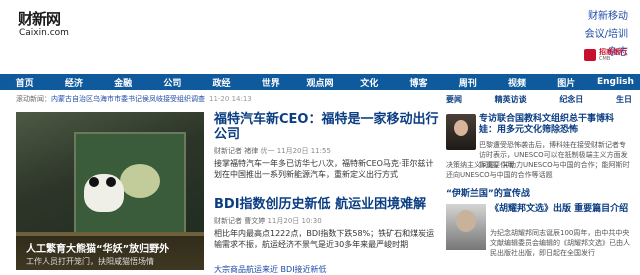 The width and height of the screenshot is (640, 275). Describe the element at coordinates (461, 132) in the screenshot. I see `interview-photo` at that location.